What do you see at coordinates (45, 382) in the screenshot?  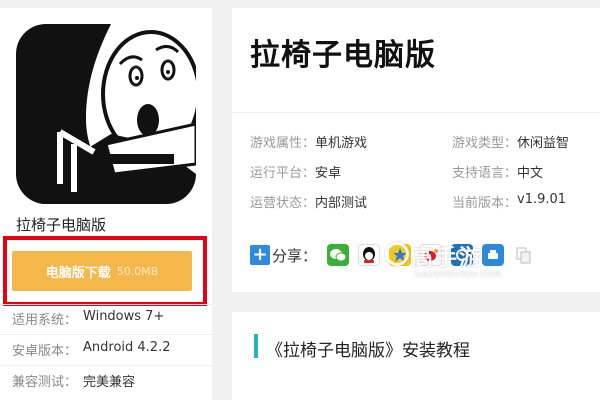 I see `spec-key: 兼容测试：` at bounding box center [45, 382].